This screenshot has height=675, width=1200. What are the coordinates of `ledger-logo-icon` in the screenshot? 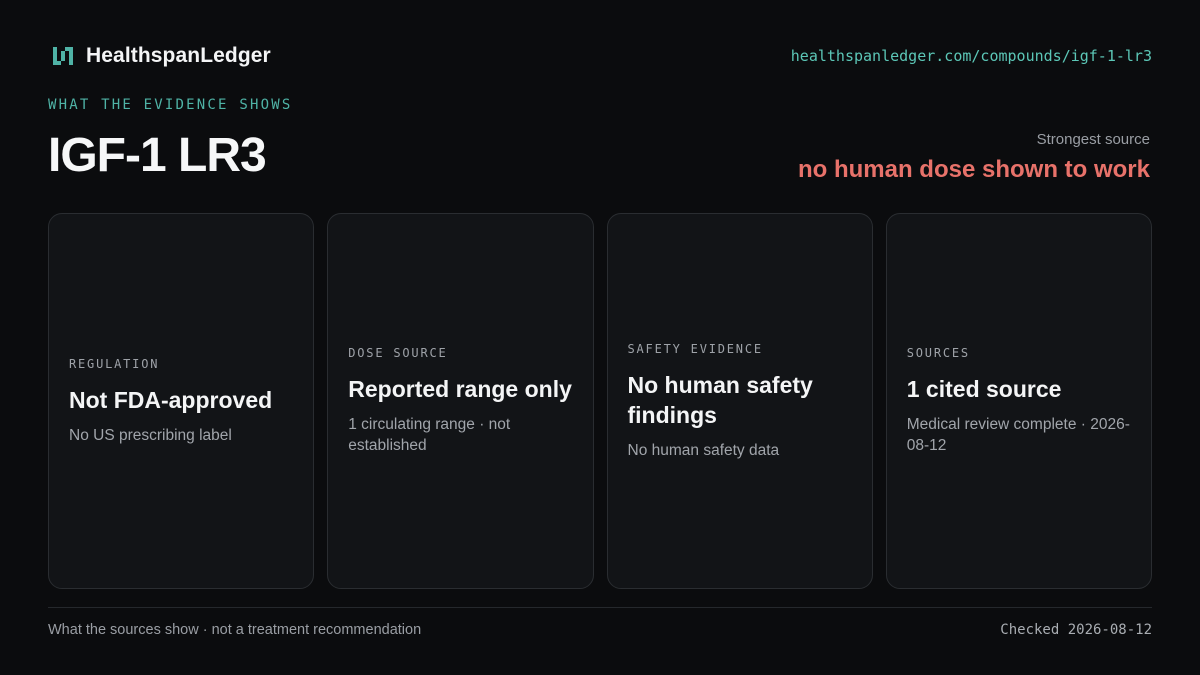 It's located at (63, 56).